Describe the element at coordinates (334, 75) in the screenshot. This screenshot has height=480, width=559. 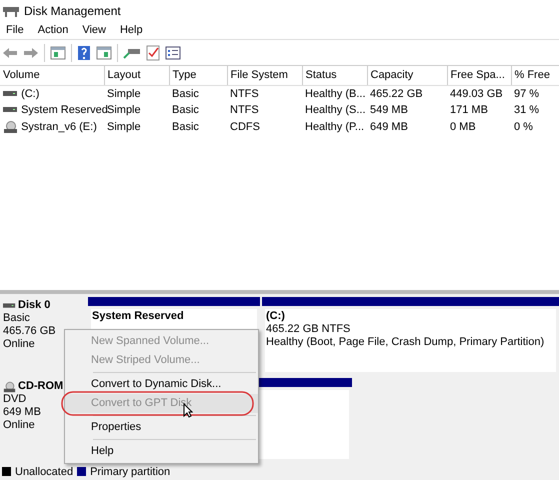
I see `column-header: Status` at that location.